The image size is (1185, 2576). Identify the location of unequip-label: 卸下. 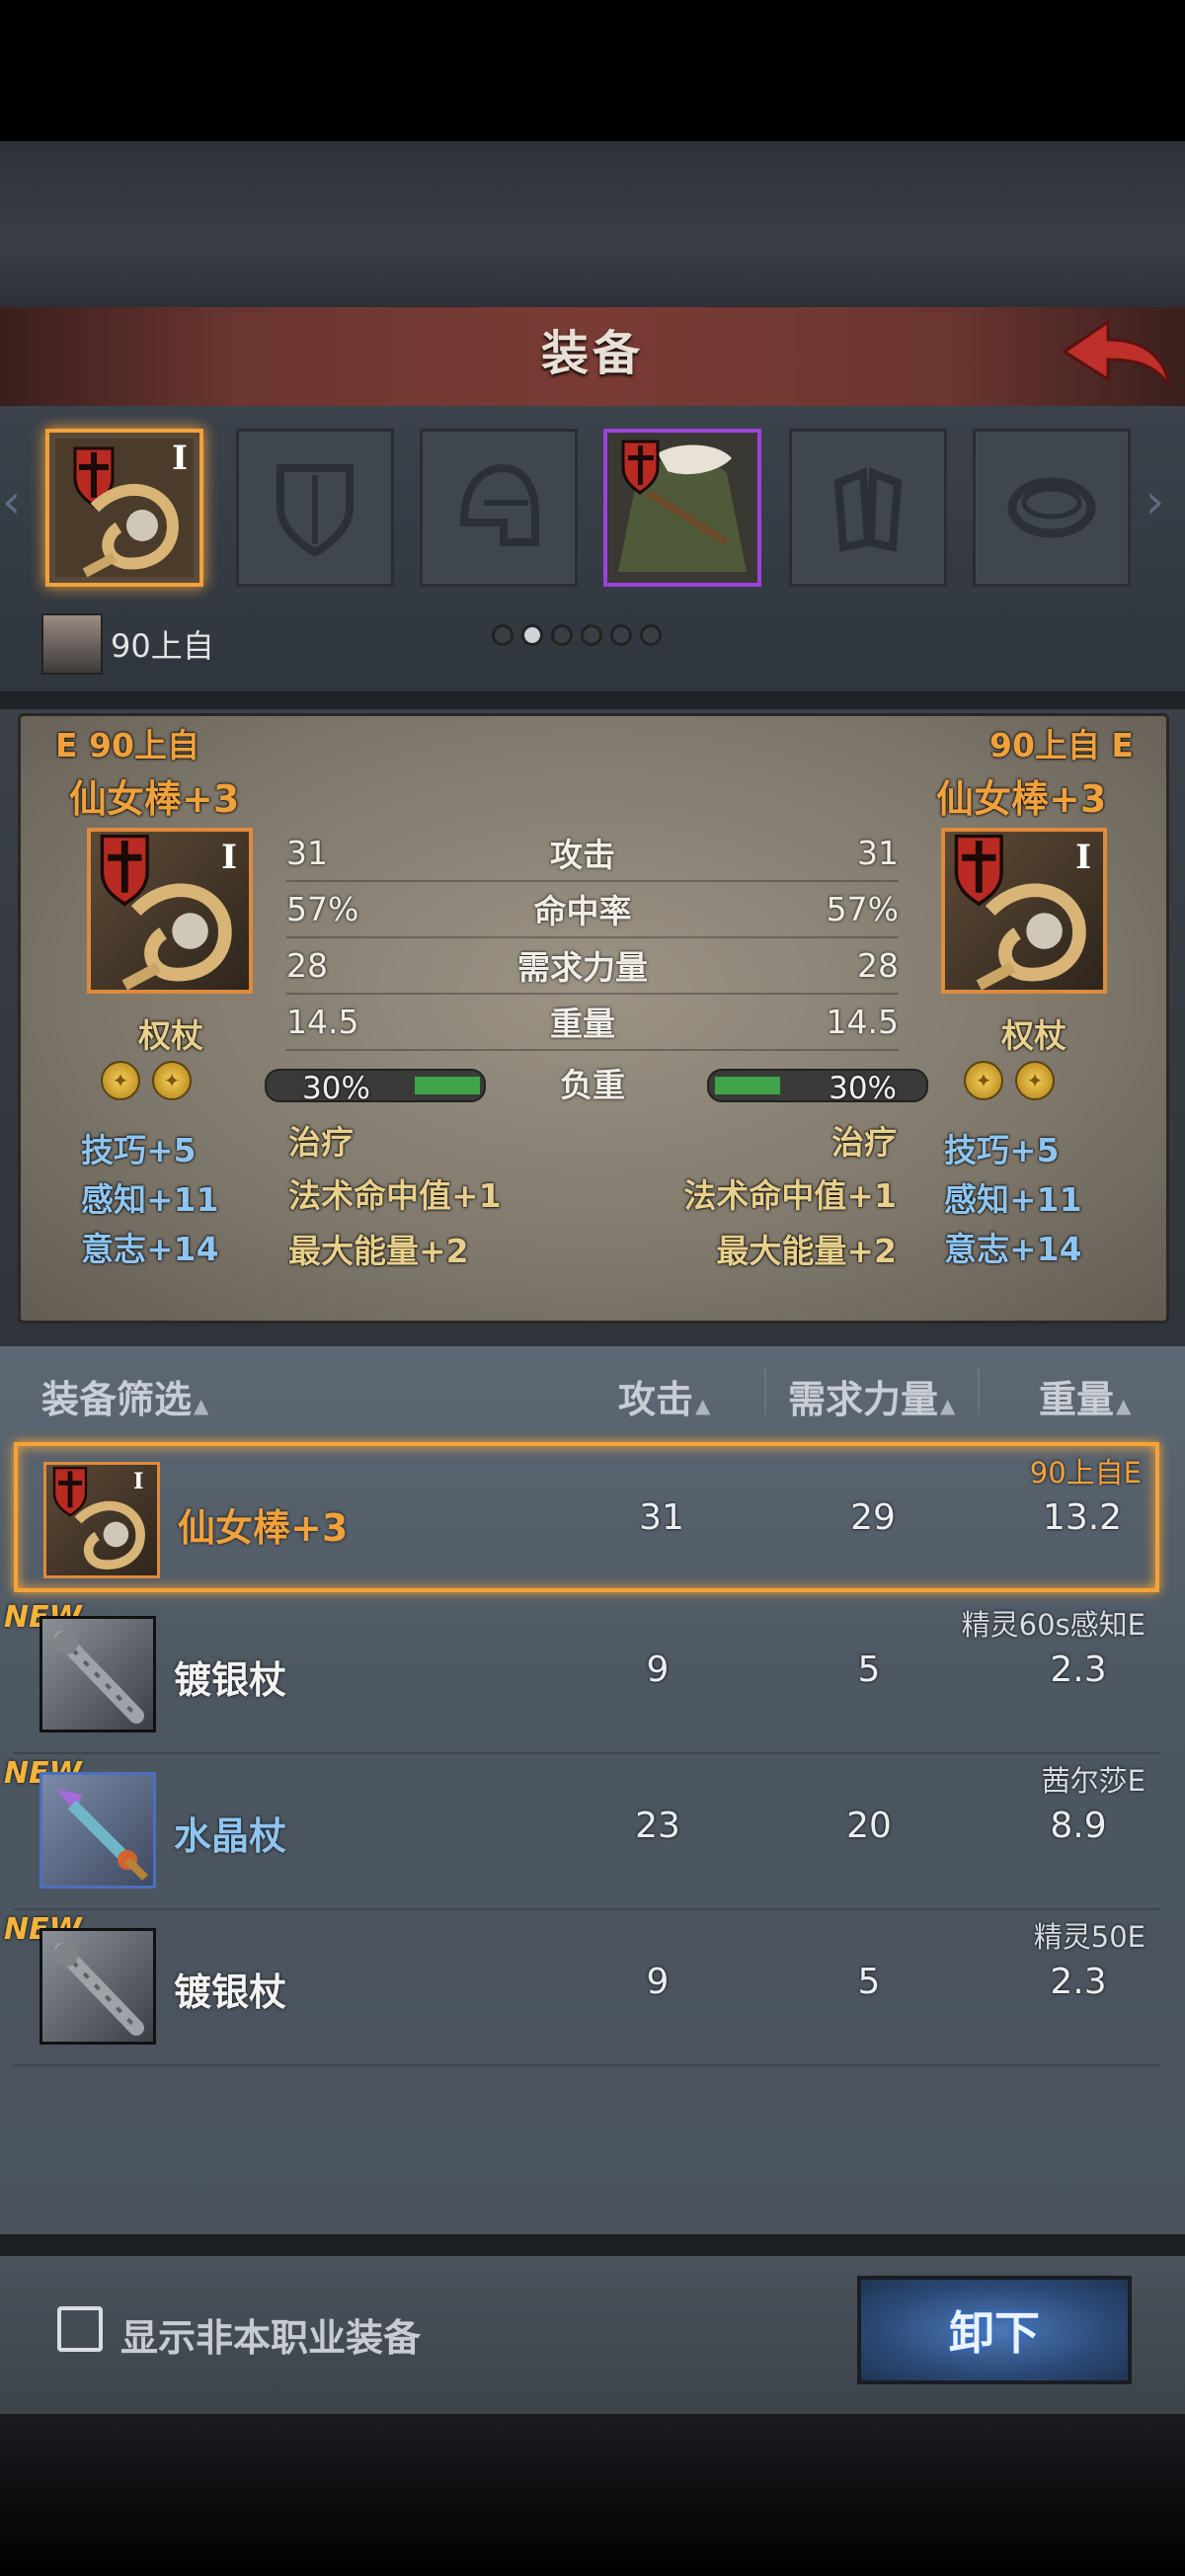
(995, 2333).